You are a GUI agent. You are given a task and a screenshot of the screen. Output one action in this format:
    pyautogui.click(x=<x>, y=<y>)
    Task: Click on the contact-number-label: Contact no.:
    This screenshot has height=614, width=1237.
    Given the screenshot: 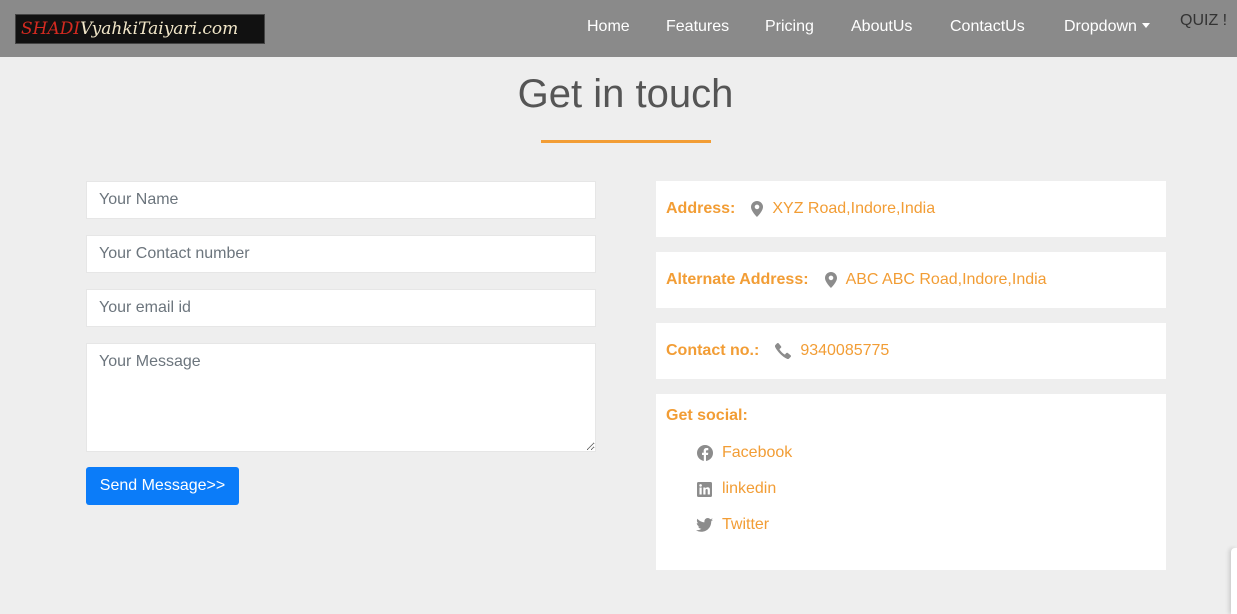 What is the action you would take?
    pyautogui.click(x=713, y=350)
    